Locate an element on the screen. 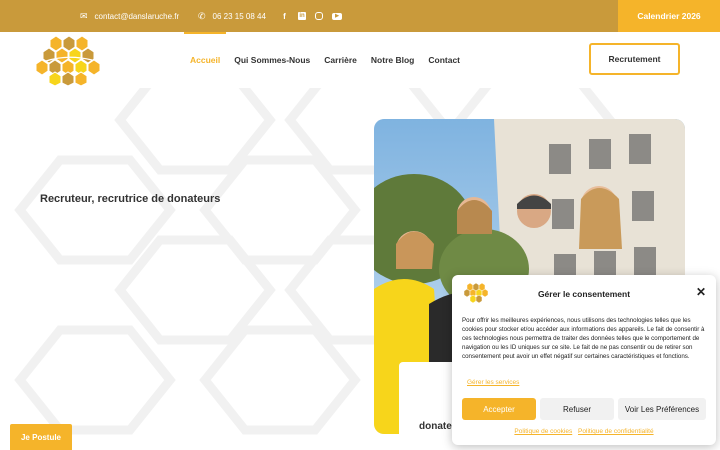  cookie-policy-link: Politique de cookies is located at coordinates (543, 431).